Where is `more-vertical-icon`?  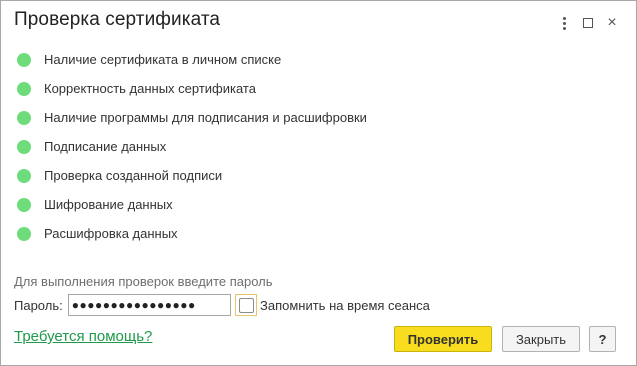
more-vertical-icon is located at coordinates (564, 23).